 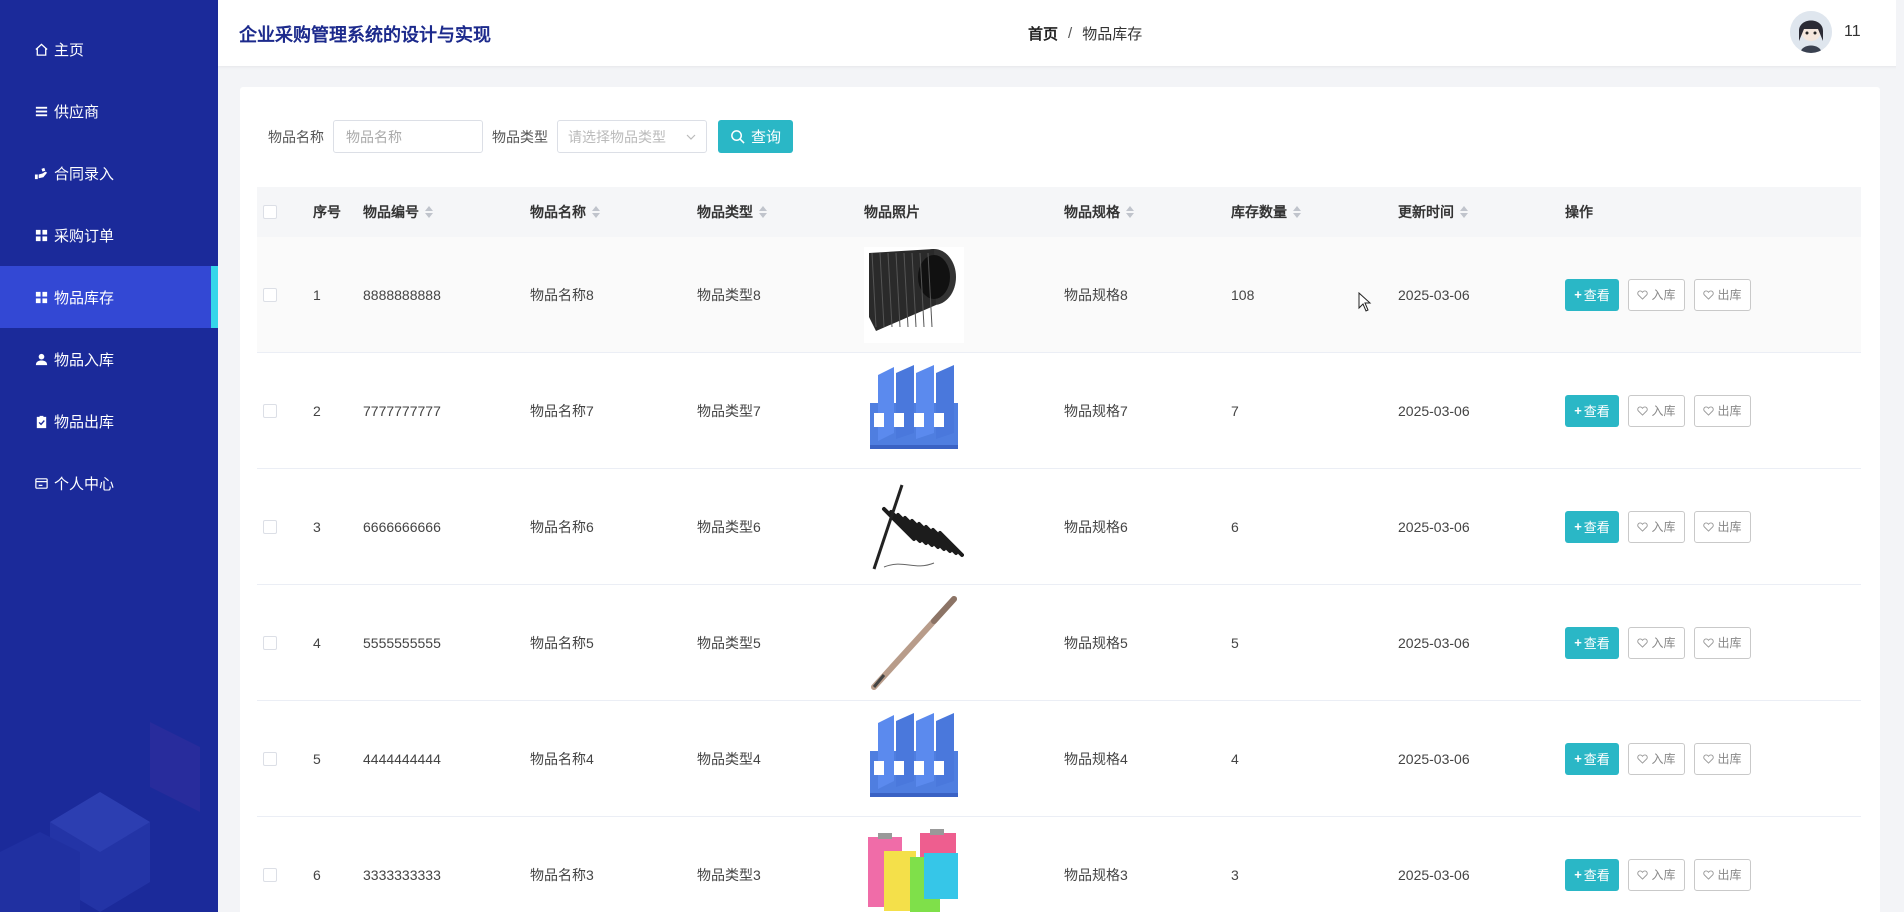 What do you see at coordinates (317, 526) in the screenshot?
I see `cell-index: 3` at bounding box center [317, 526].